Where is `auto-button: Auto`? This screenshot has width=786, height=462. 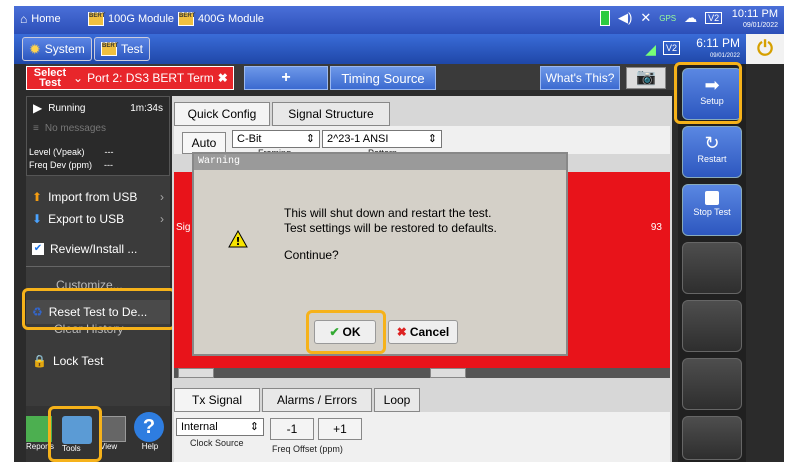
auto-button: Auto is located at coordinates (204, 143).